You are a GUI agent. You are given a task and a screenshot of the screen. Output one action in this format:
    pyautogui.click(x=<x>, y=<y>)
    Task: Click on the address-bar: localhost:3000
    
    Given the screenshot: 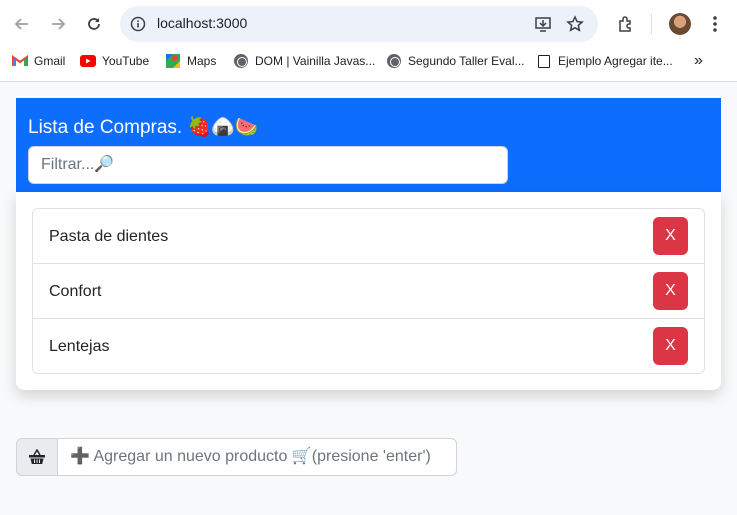 What is the action you would take?
    pyautogui.click(x=359, y=24)
    